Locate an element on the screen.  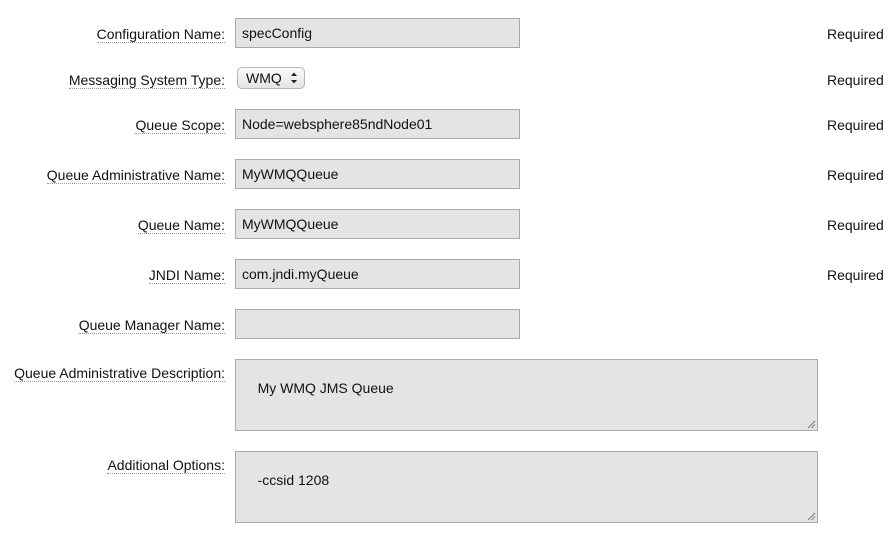
queue-manager-name-label: Queue Manager Name: is located at coordinates (151, 325).